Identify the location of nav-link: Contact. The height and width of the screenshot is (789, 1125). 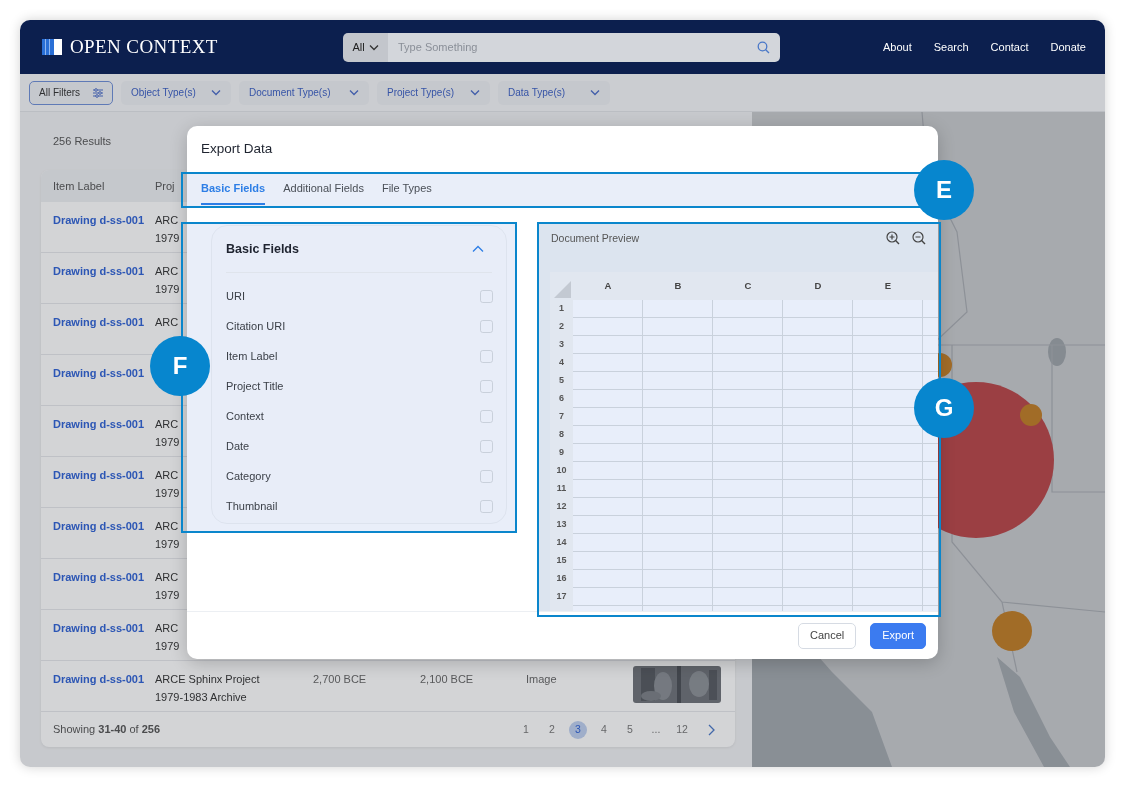
(1009, 47).